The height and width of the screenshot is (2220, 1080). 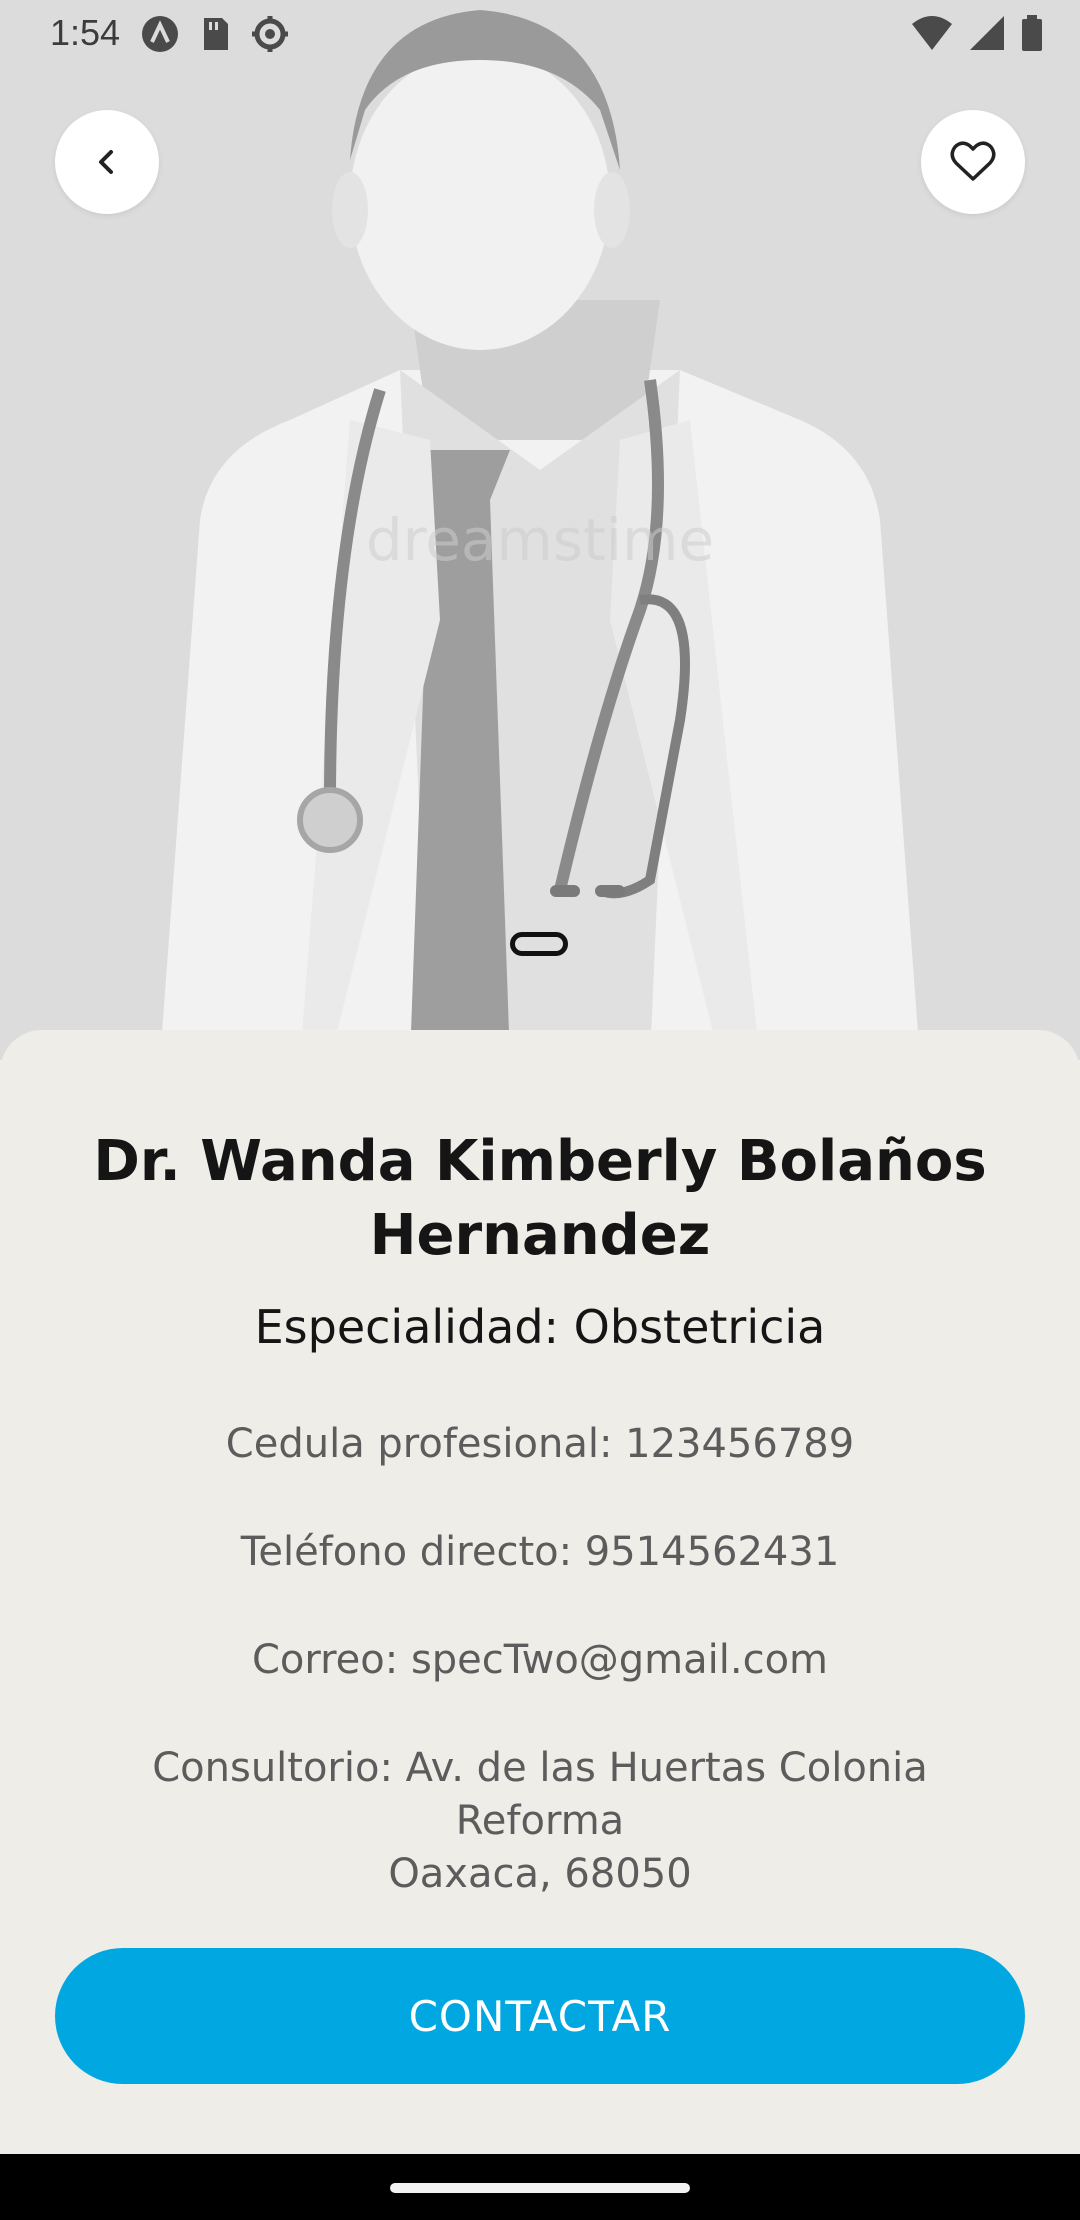 I want to click on settings-icon, so click(x=270, y=34).